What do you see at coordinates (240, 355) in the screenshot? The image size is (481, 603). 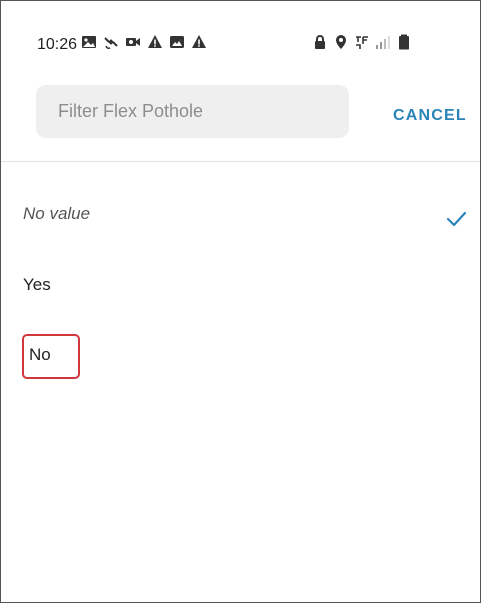 I see `option-no: No` at bounding box center [240, 355].